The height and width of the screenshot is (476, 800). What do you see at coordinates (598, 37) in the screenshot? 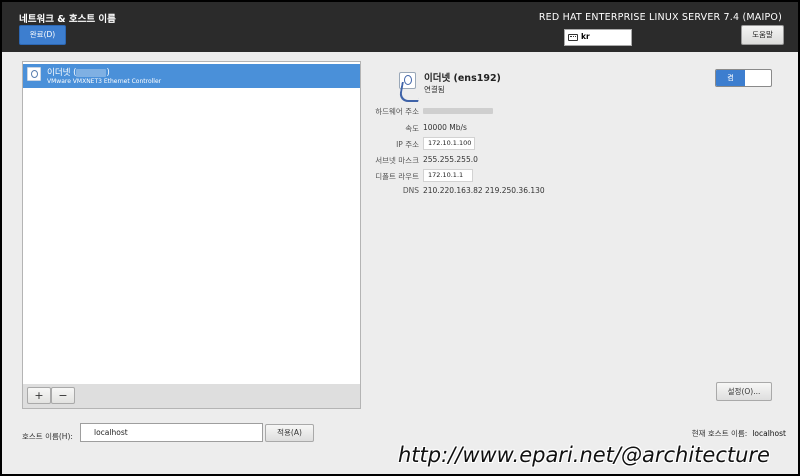
I see `keyboard-layout-indicator: kr` at bounding box center [598, 37].